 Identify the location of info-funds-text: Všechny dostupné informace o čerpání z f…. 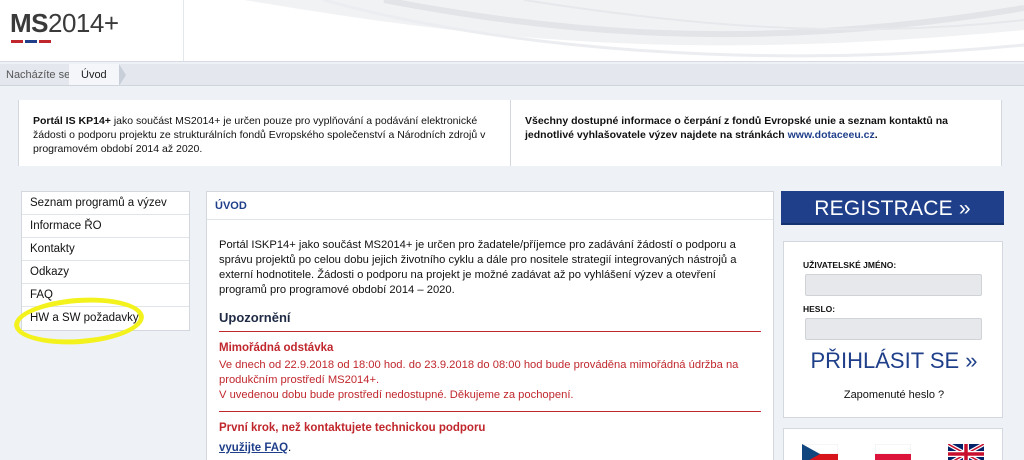
(737, 128).